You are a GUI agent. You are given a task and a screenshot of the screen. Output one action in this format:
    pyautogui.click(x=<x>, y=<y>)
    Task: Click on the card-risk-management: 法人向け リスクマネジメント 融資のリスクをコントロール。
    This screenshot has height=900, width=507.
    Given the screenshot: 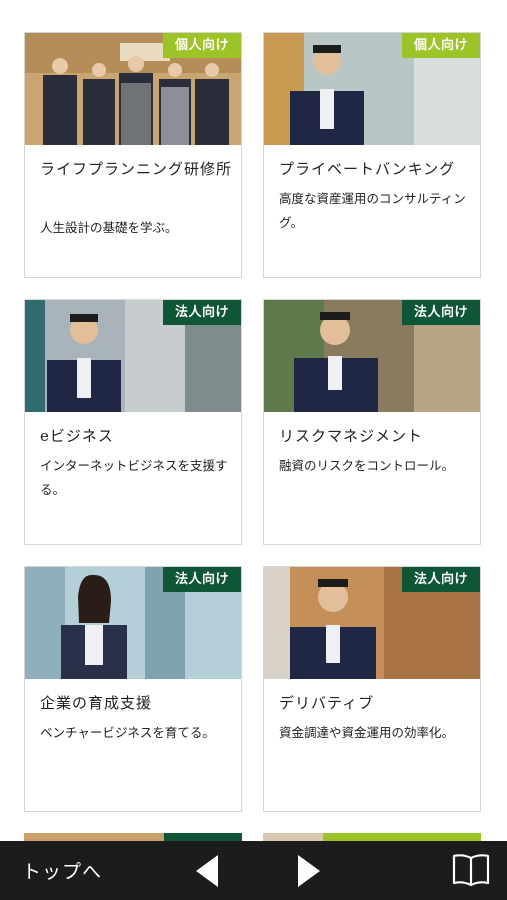 What is the action you would take?
    pyautogui.click(x=372, y=422)
    